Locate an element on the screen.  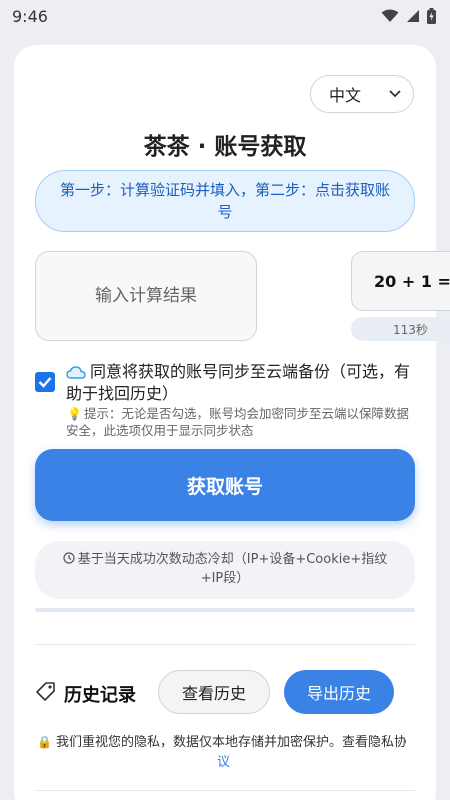
page-title: 茶茶 · 账号获取 is located at coordinates (225, 147).